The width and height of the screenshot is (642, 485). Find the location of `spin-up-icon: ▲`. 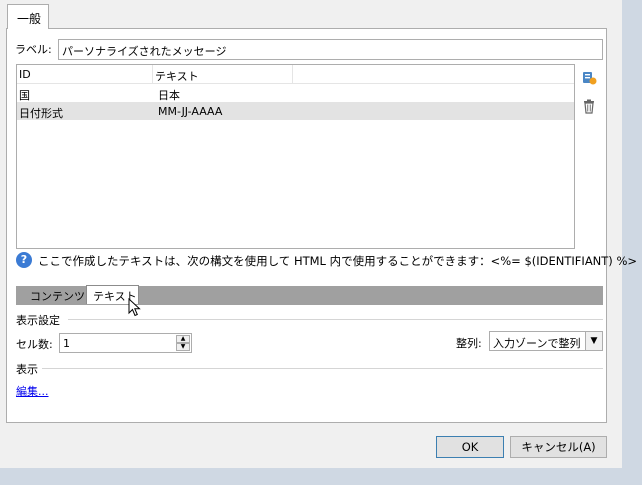

spin-up-icon: ▲ is located at coordinates (183, 339).